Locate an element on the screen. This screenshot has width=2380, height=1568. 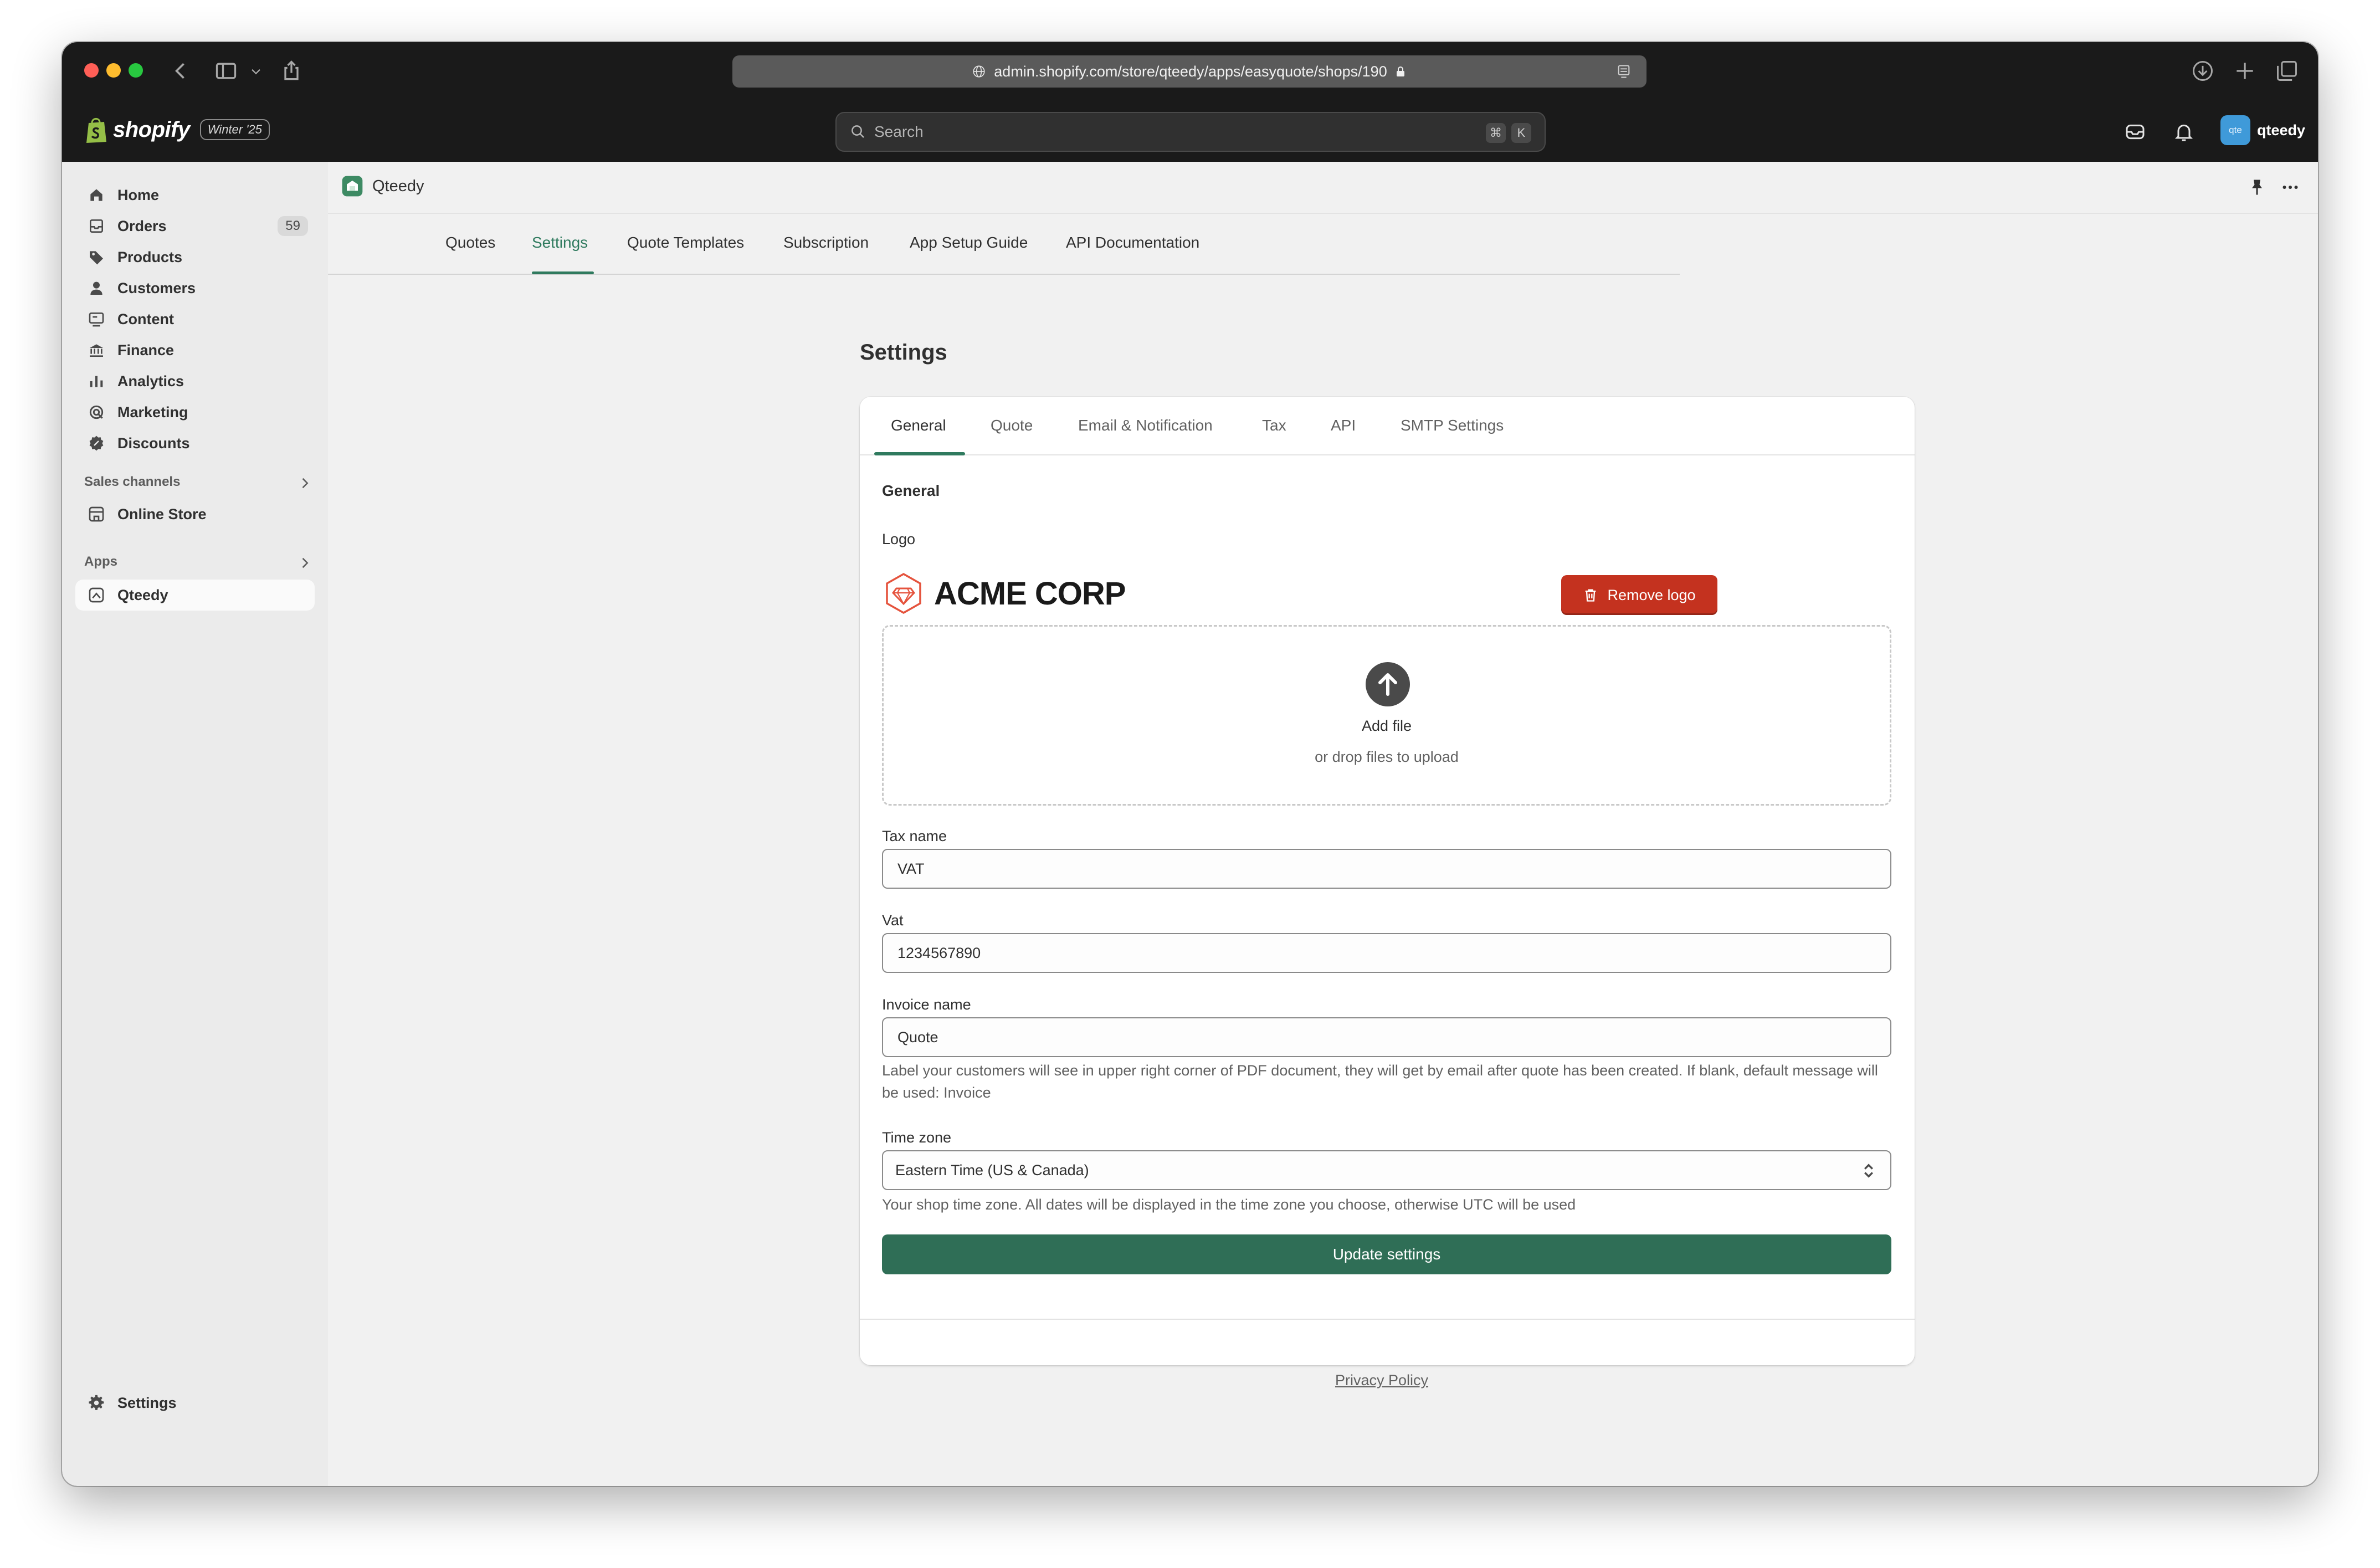
file-dropzone: Add file or drop files to upload is located at coordinates (1386, 715).